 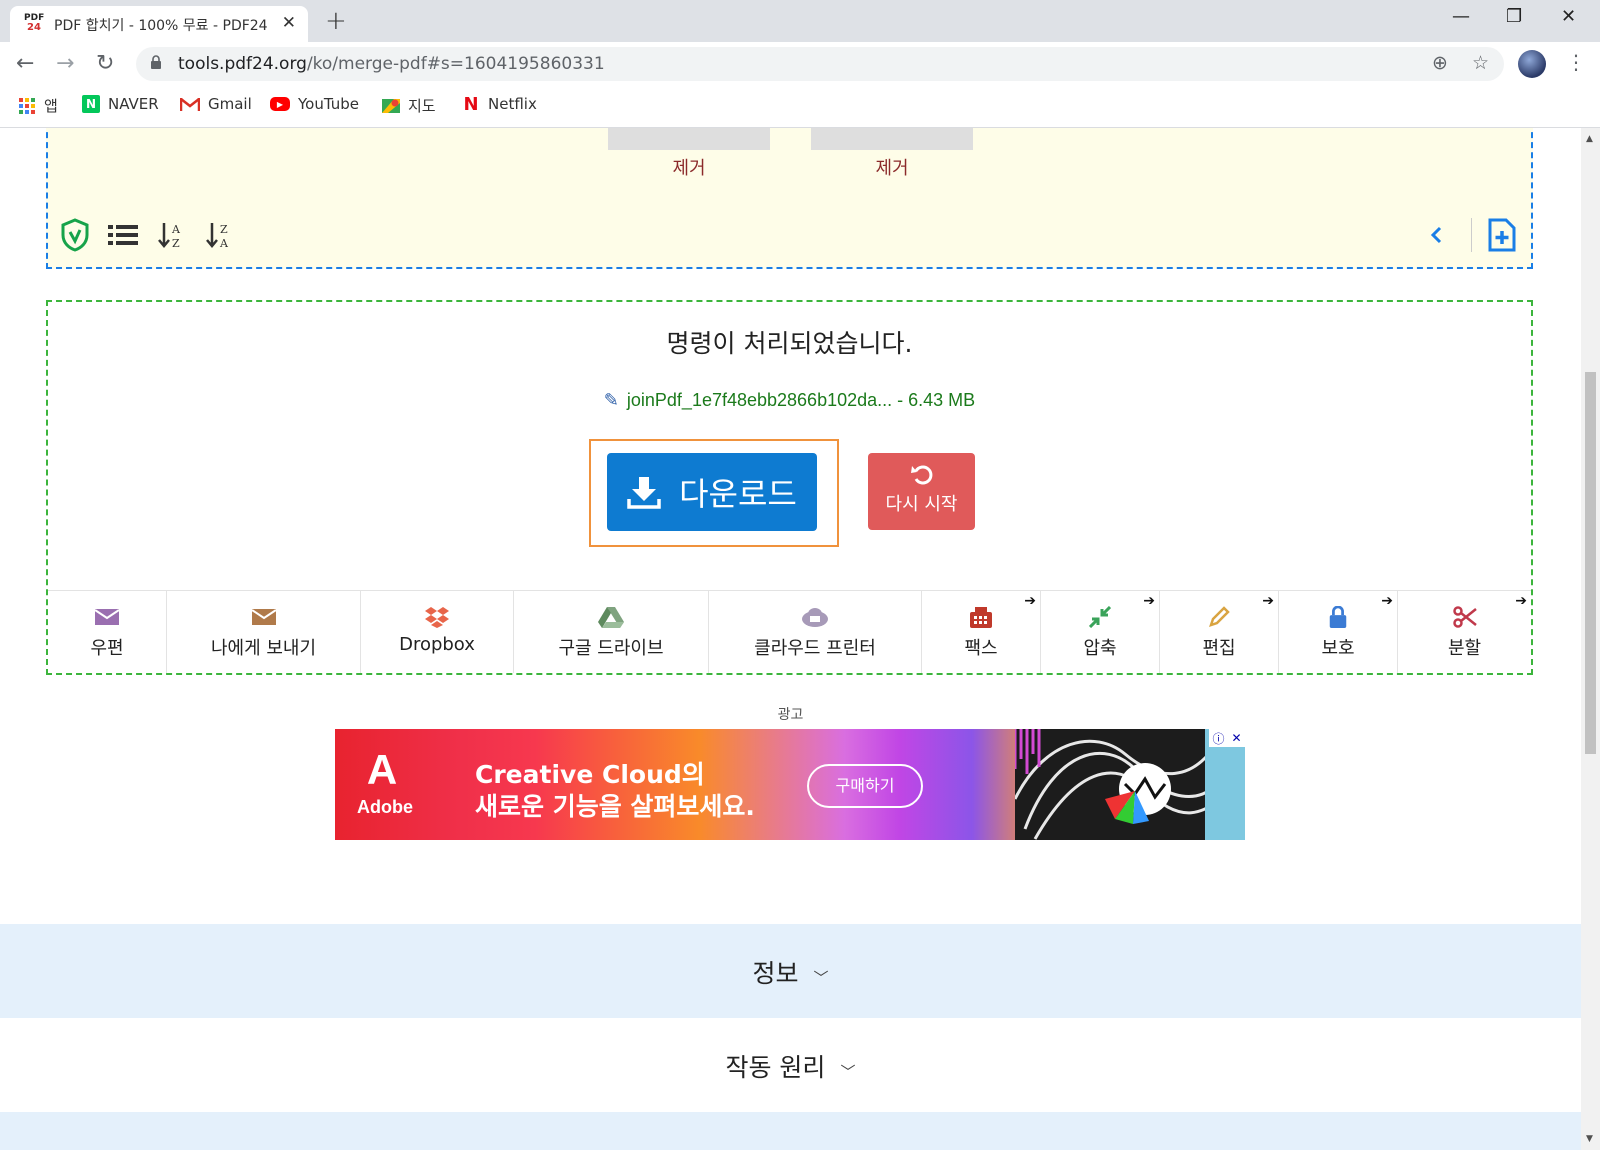 I want to click on bookmark-youtube: ▶ YouTube, so click(x=314, y=104).